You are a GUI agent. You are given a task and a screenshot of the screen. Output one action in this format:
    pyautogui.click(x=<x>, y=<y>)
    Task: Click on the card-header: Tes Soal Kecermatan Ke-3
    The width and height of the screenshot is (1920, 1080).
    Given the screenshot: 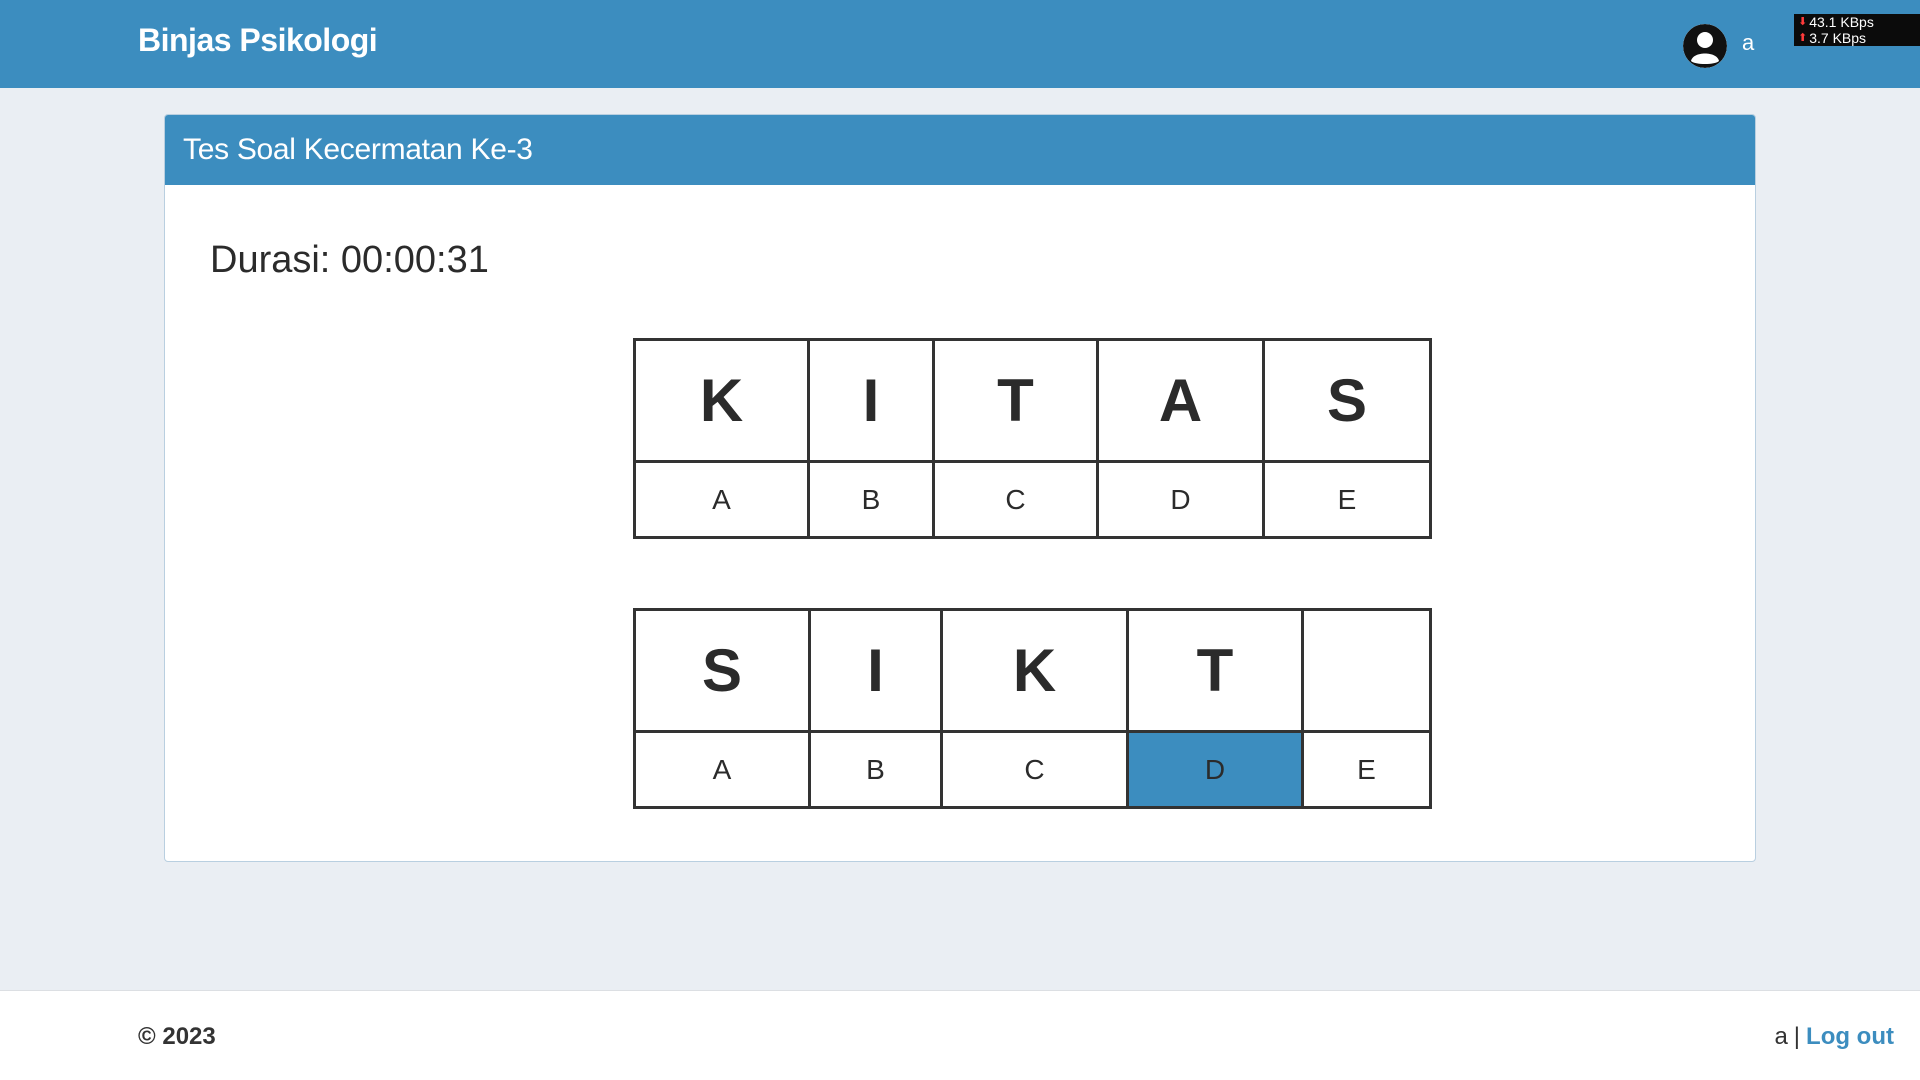 What is the action you would take?
    pyautogui.click(x=960, y=150)
    